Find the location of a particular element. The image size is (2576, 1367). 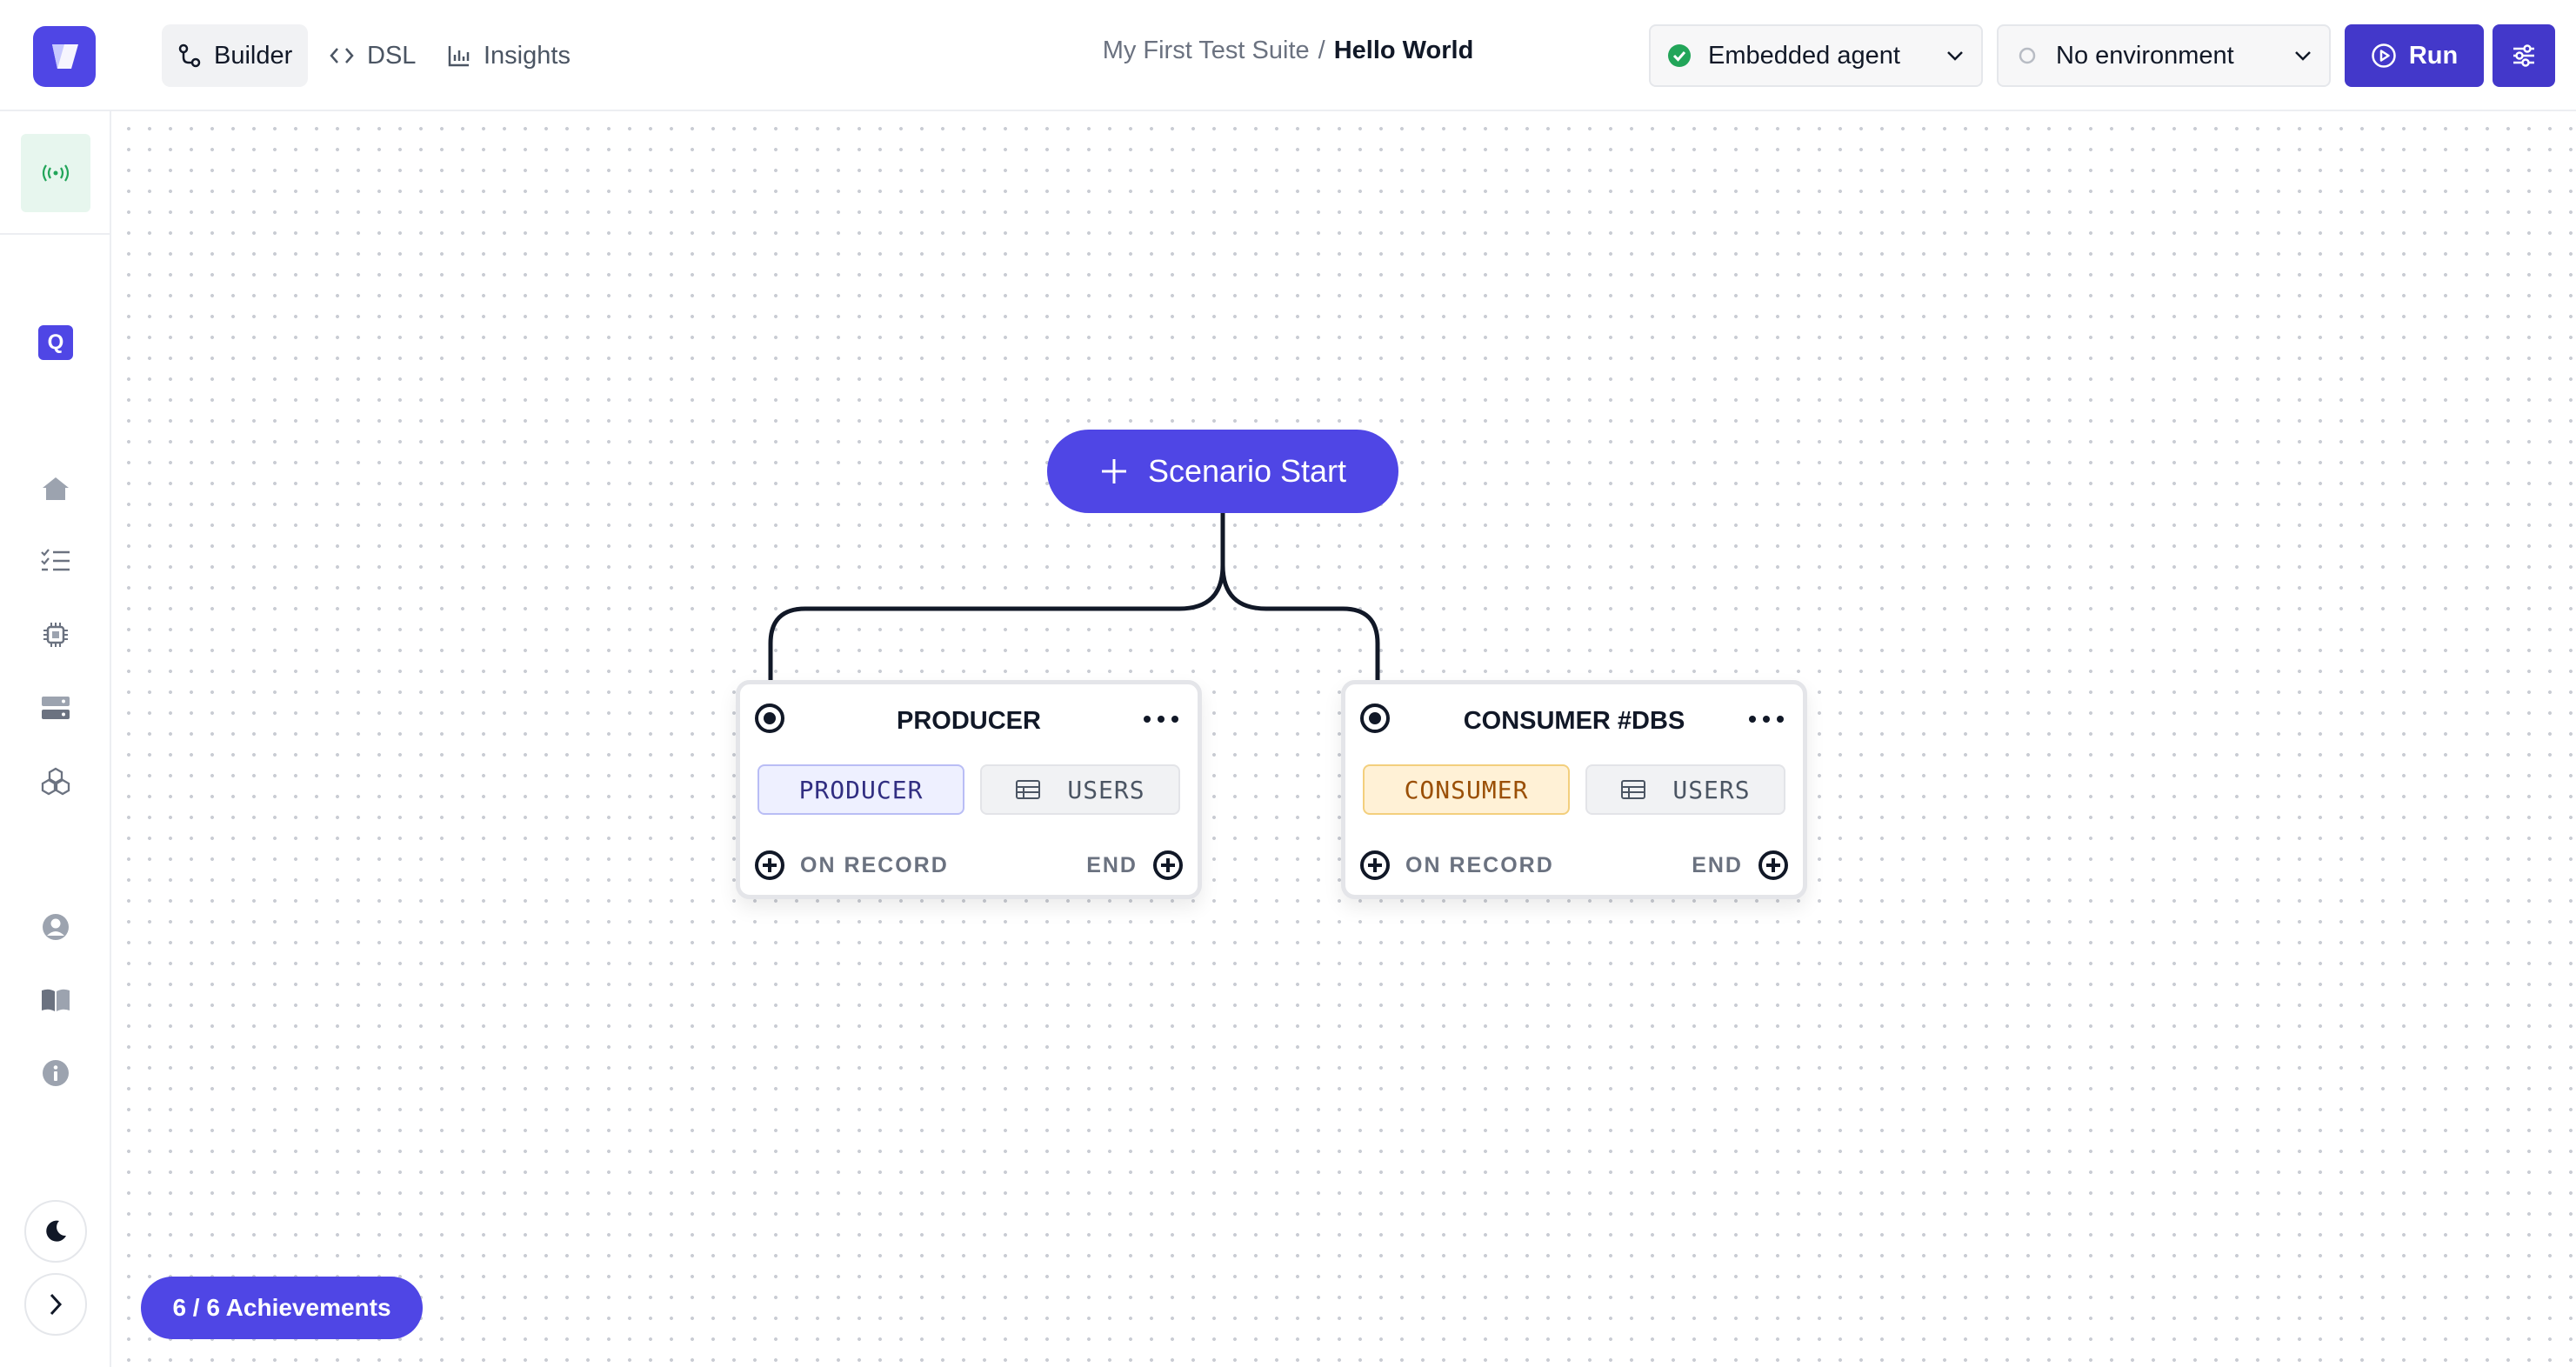

chevron-right-icon is located at coordinates (57, 1304).